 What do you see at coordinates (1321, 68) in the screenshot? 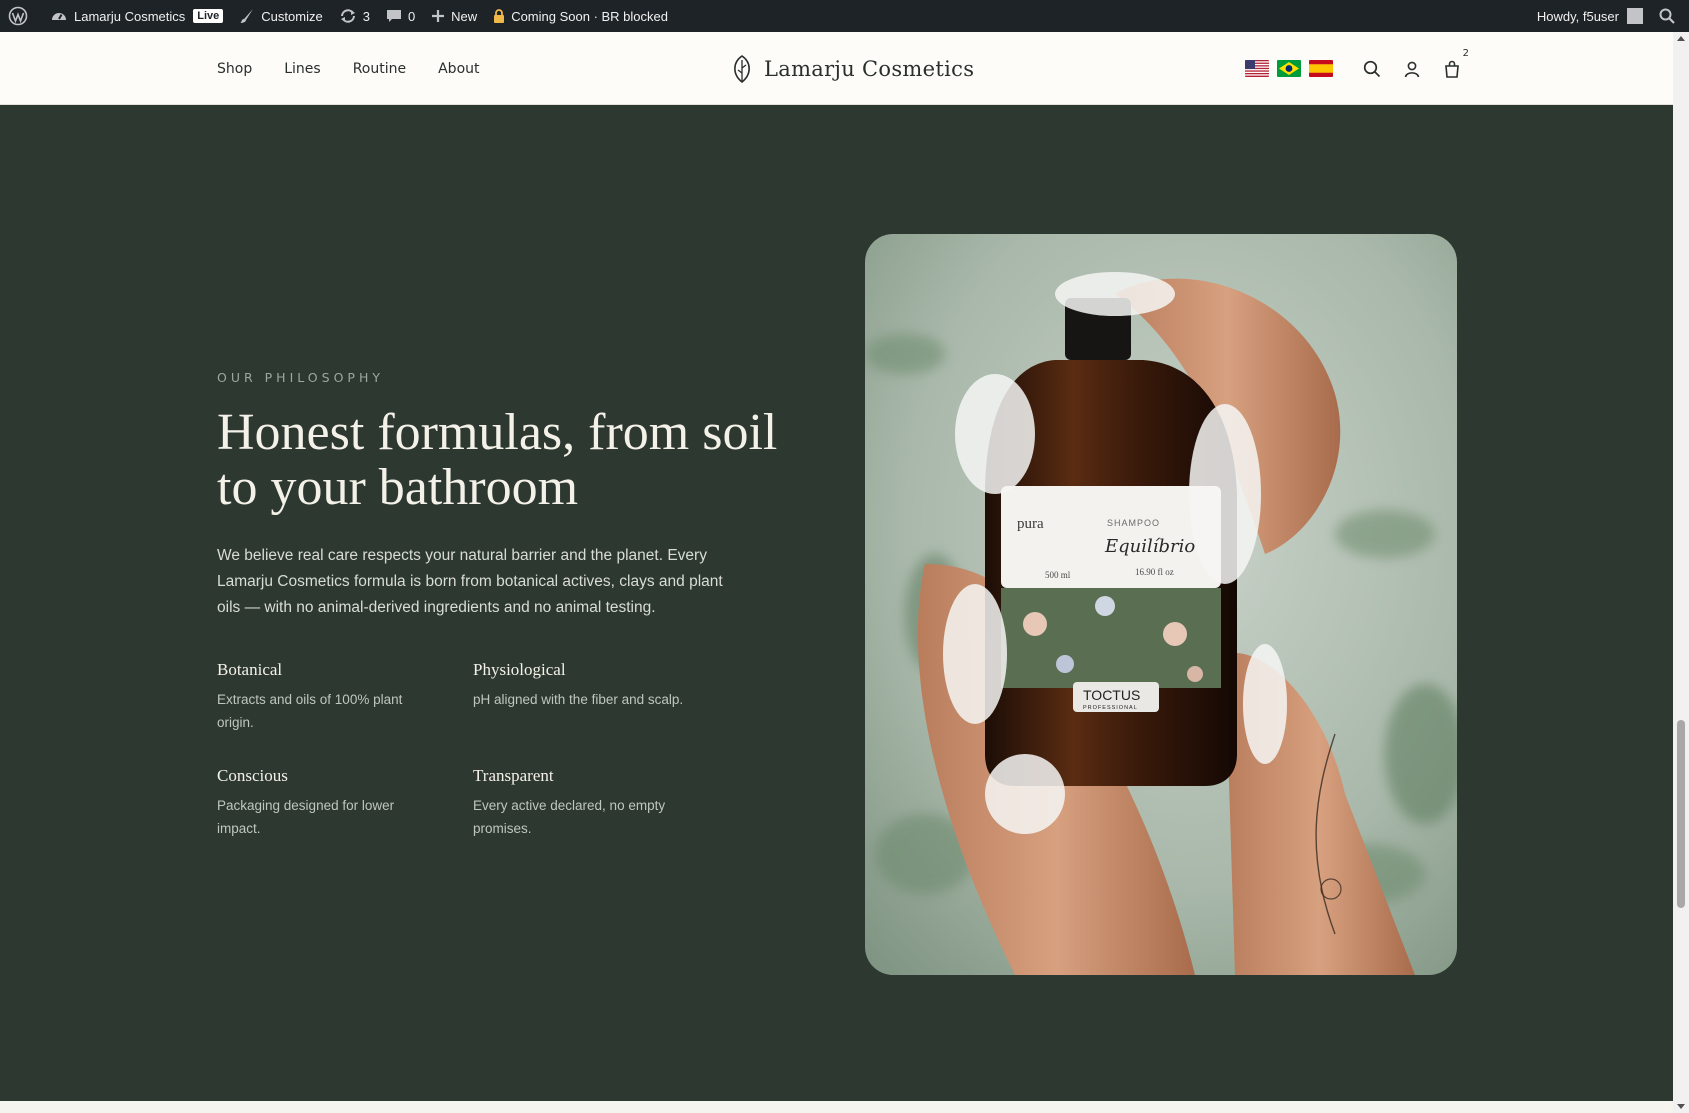
I see `es-flag-icon` at bounding box center [1321, 68].